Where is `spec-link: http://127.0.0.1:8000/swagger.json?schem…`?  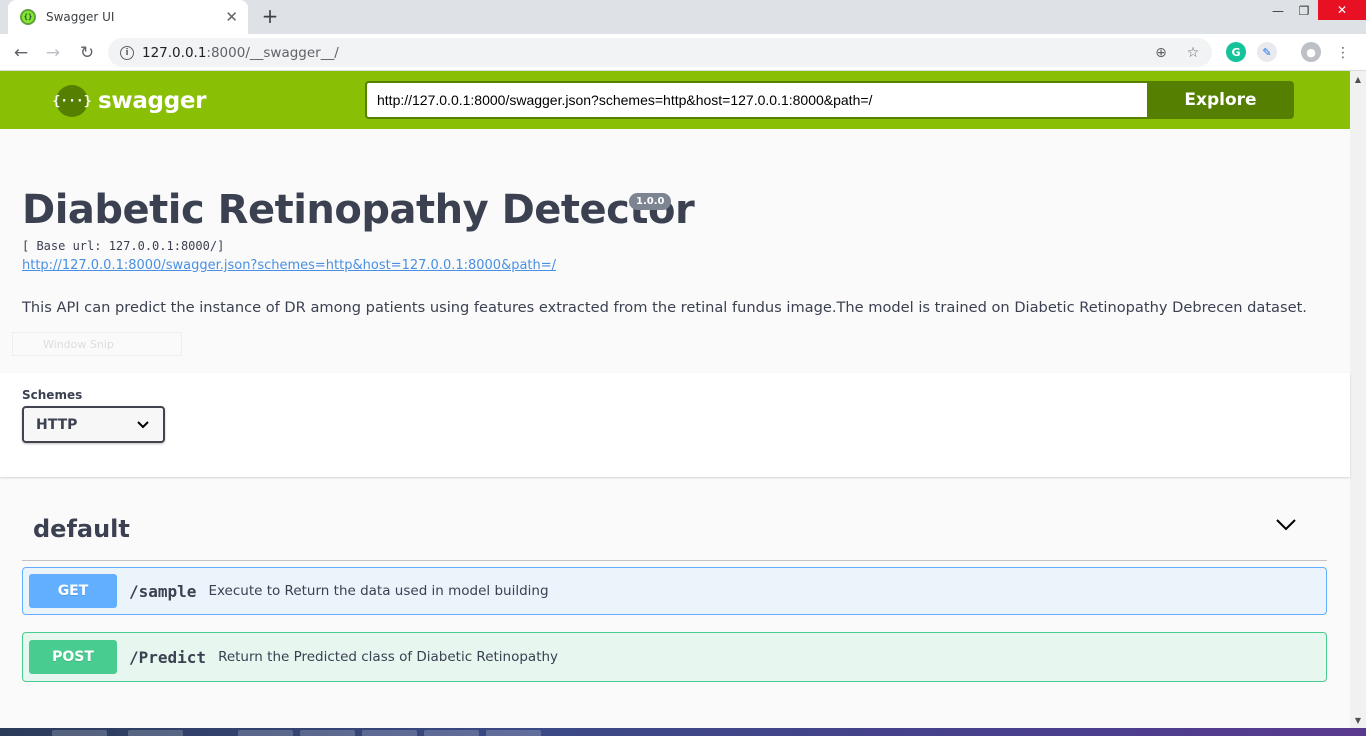 spec-link: http://127.0.0.1:8000/swagger.json?schem… is located at coordinates (289, 265).